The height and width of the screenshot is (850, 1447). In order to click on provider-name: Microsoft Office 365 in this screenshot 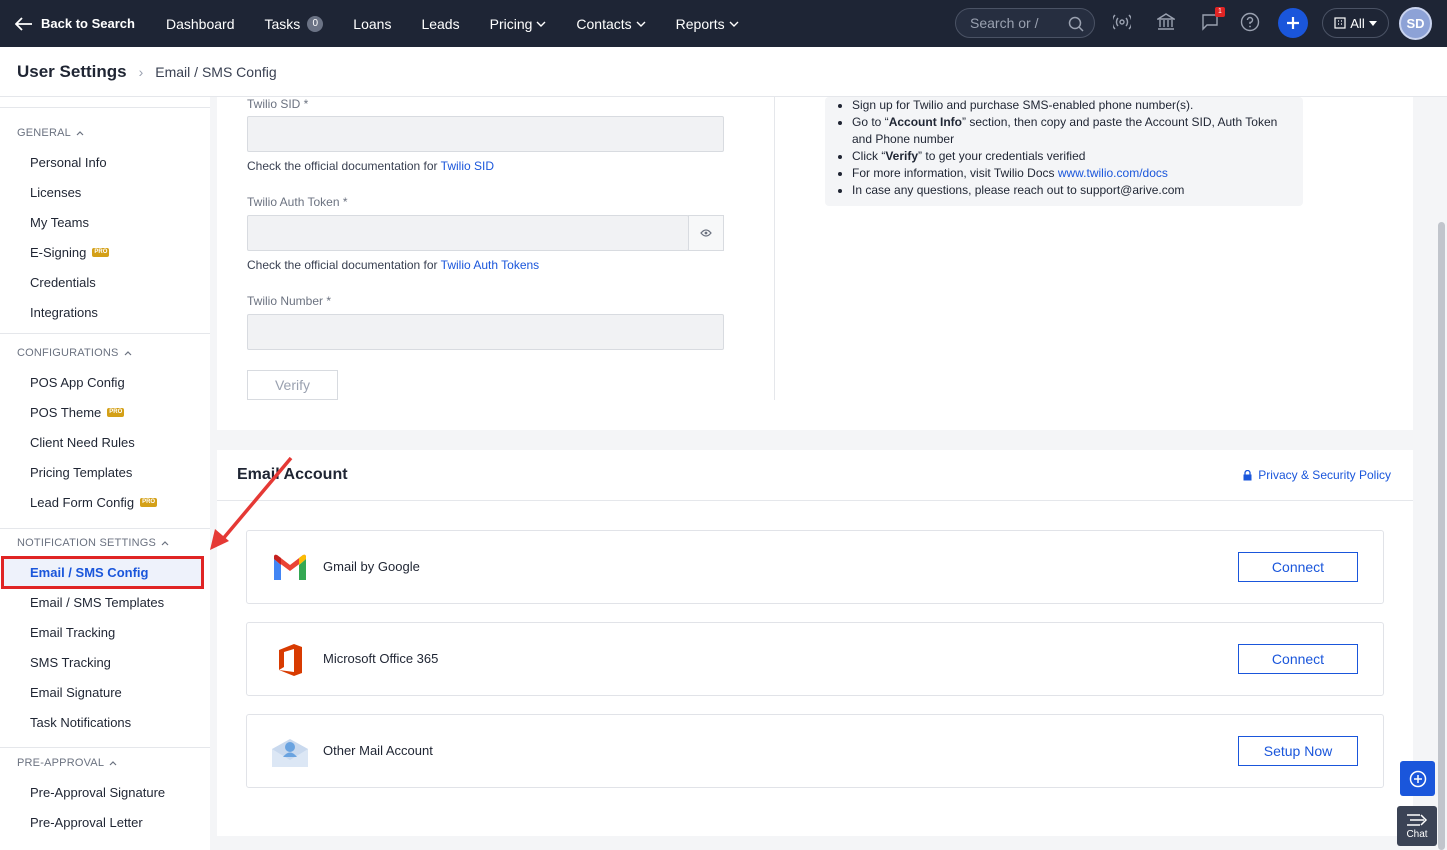, I will do `click(381, 658)`.